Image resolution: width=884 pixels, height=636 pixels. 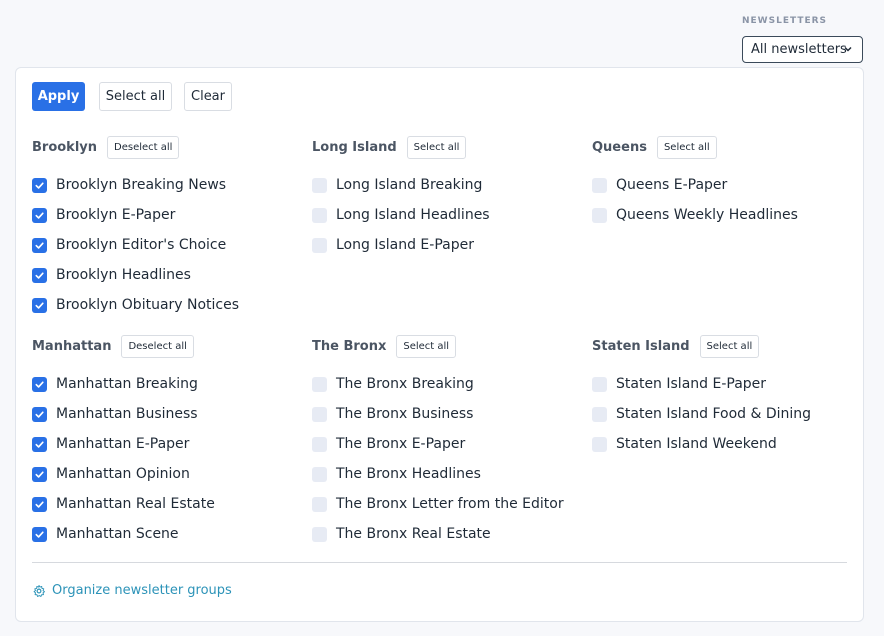 What do you see at coordinates (438, 504) in the screenshot?
I see `newsletter-option: The Bronx Letter from the Editor` at bounding box center [438, 504].